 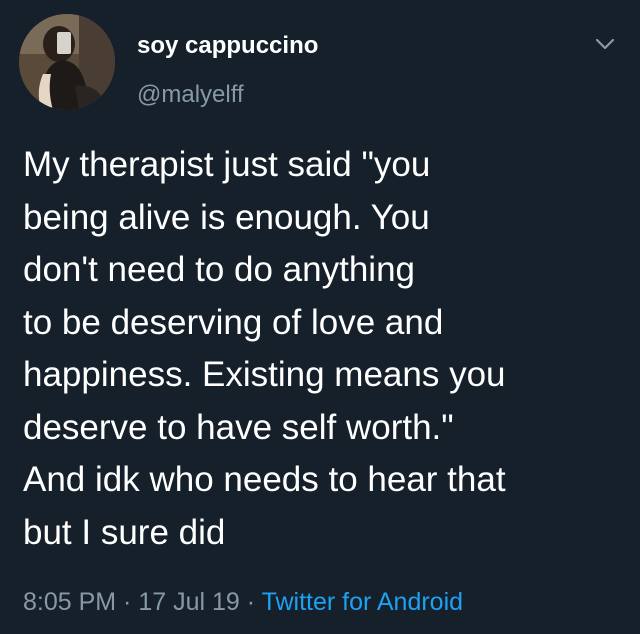 I want to click on user-handle: @malyelff, so click(x=190, y=95).